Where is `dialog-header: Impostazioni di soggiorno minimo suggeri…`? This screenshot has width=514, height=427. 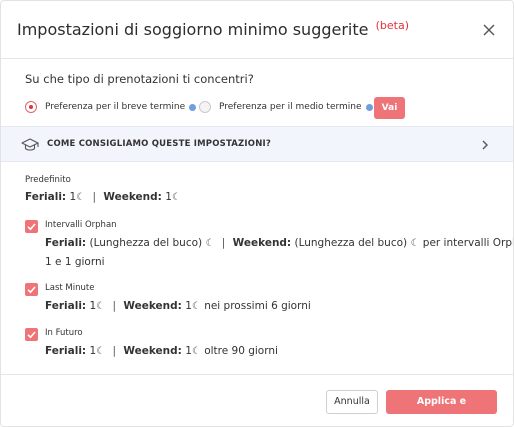 dialog-header: Impostazioni di soggiorno minimo suggeri… is located at coordinates (257, 30).